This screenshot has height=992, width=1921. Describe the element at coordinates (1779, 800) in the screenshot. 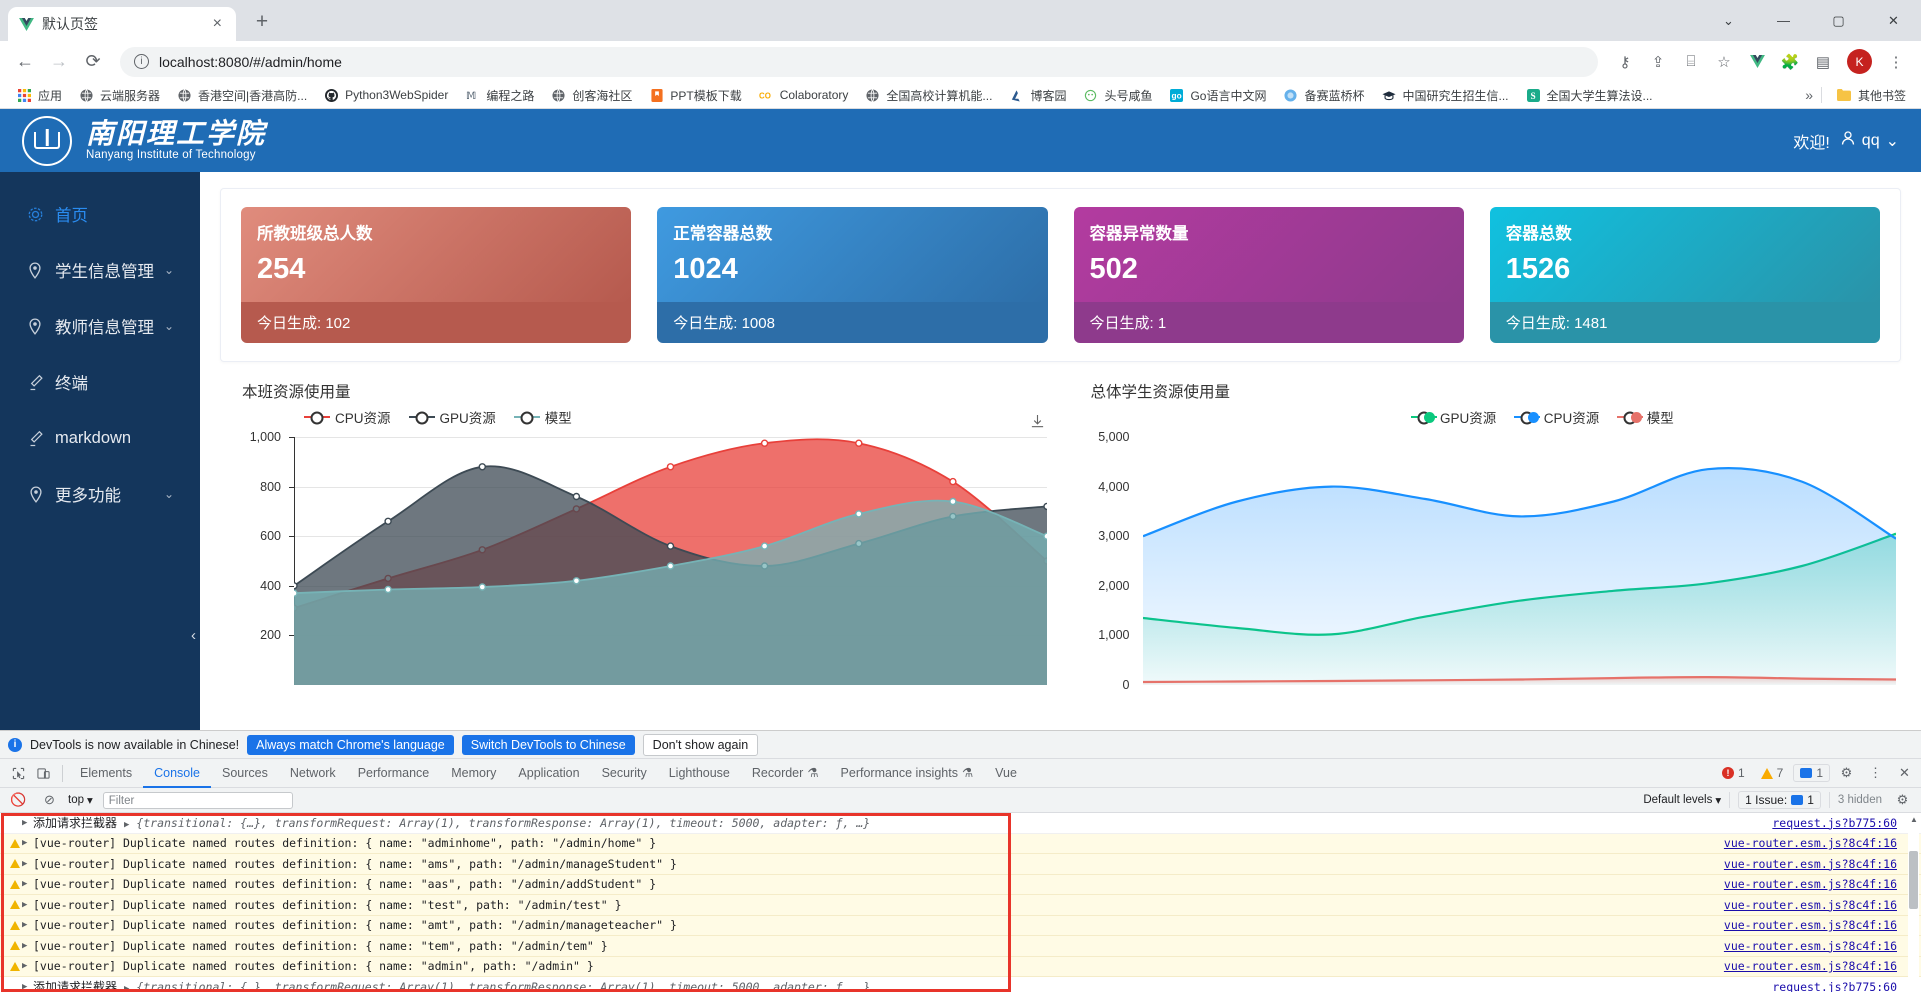

I see `issues-badge: 1 Issue: 1` at that location.